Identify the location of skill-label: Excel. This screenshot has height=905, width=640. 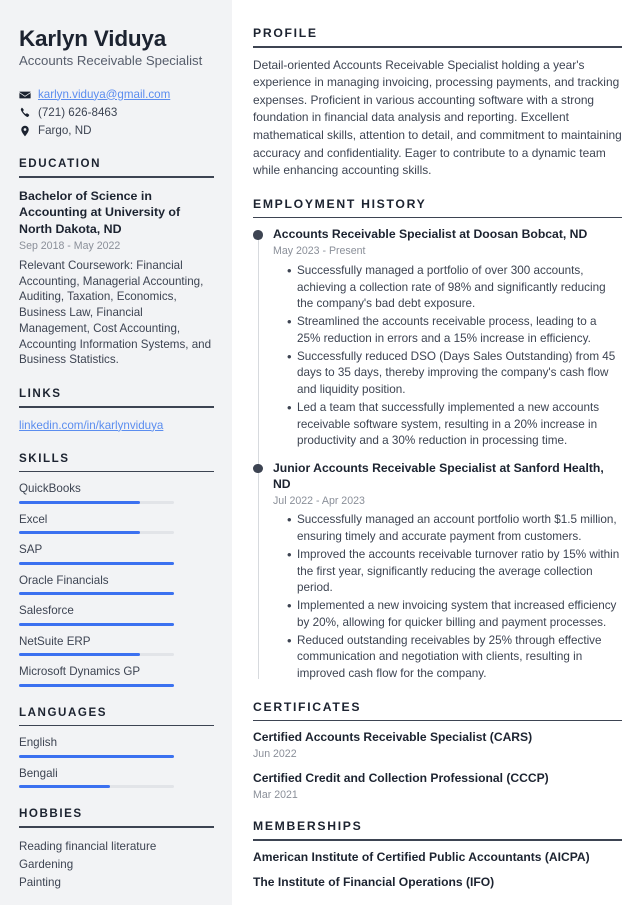
(33, 519).